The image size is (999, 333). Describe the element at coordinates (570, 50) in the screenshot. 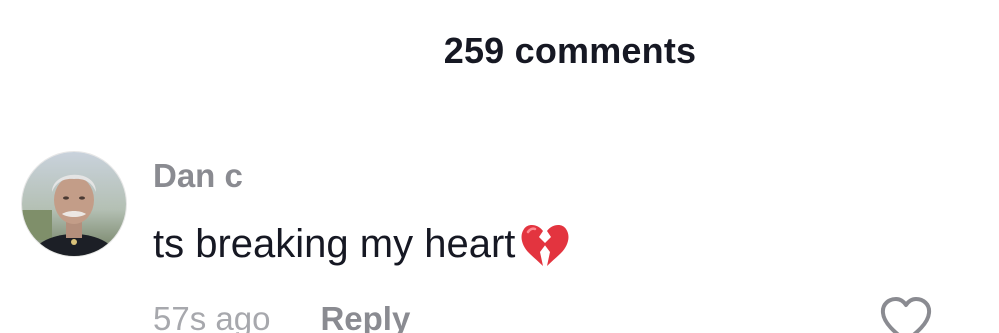

I see `comment-count-title: 259 comments` at that location.